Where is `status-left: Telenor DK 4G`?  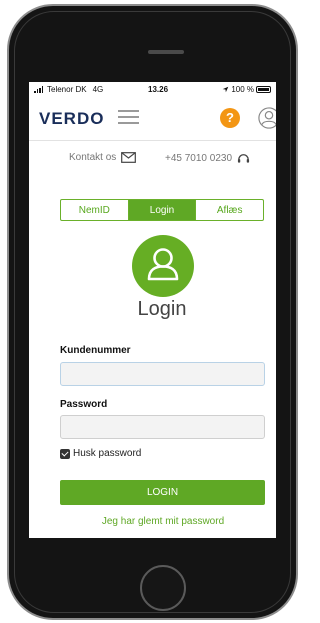
status-left: Telenor DK 4G is located at coordinates (68, 89).